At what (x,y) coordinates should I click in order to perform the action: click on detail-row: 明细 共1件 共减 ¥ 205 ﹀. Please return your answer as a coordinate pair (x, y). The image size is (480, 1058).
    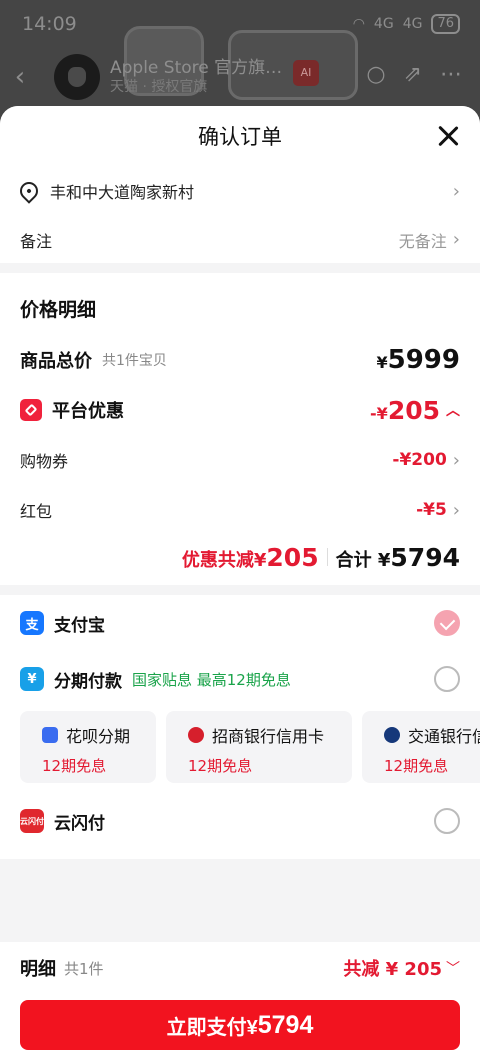
    Looking at the image, I should click on (240, 968).